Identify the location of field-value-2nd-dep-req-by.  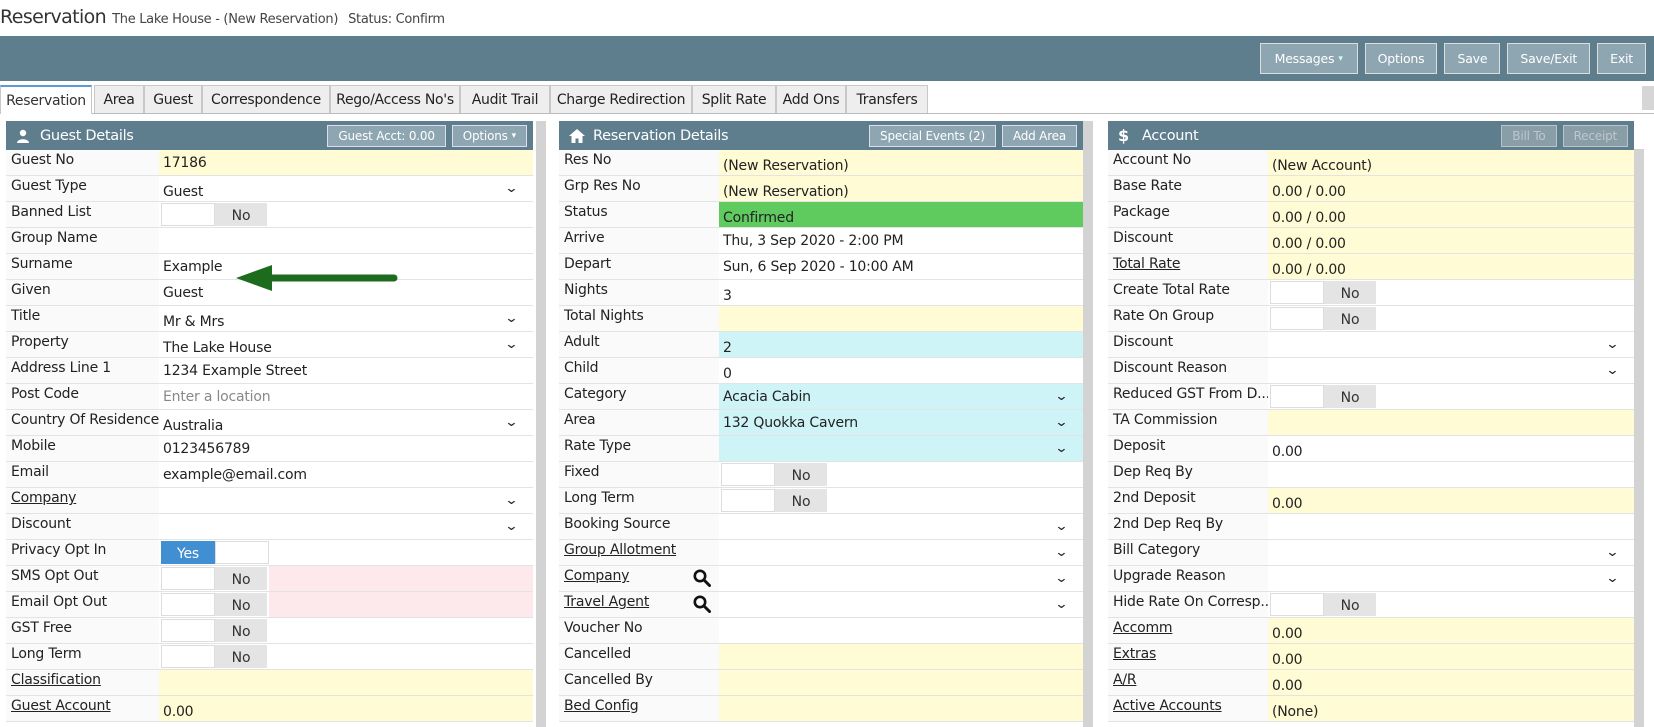
(1451, 526).